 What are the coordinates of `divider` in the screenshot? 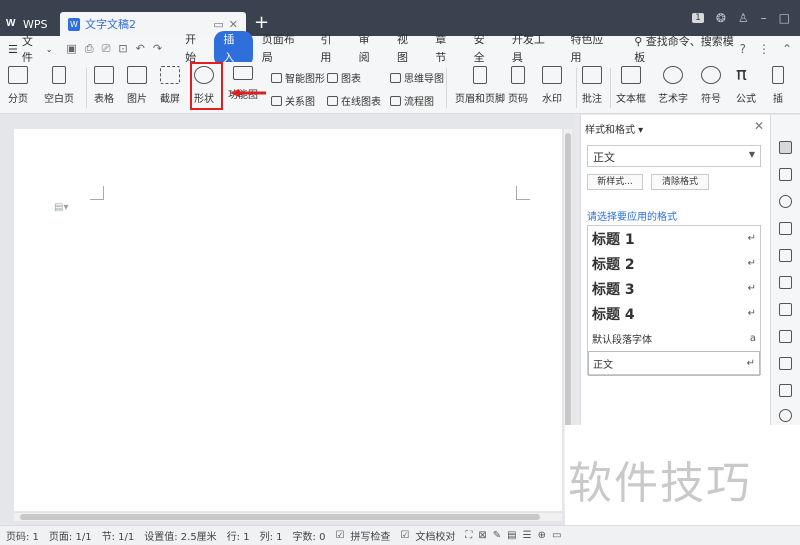 It's located at (576, 88).